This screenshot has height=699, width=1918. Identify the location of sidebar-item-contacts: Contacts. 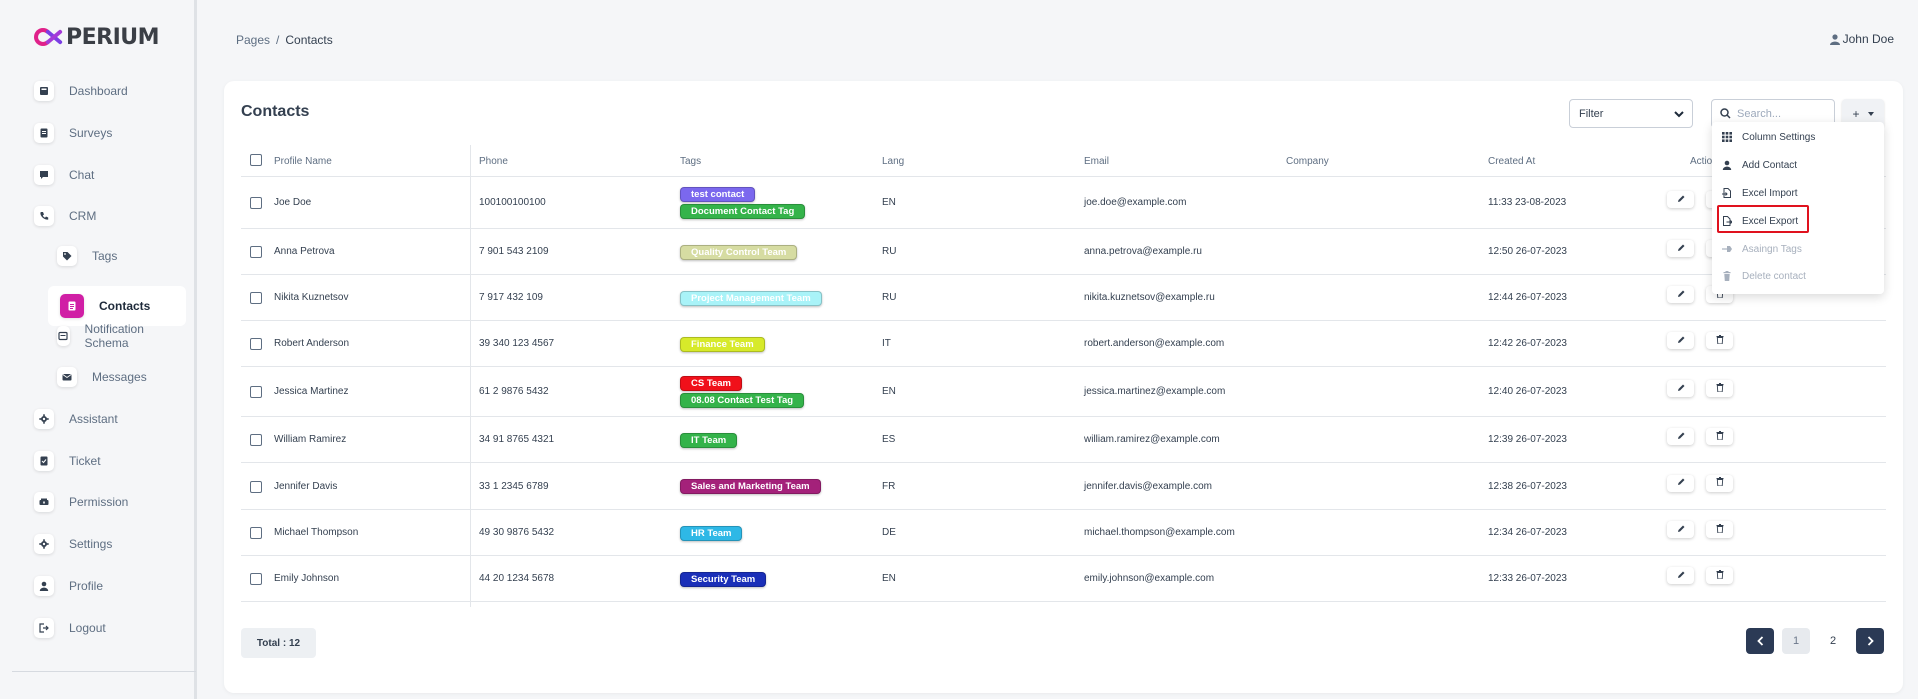
(117, 306).